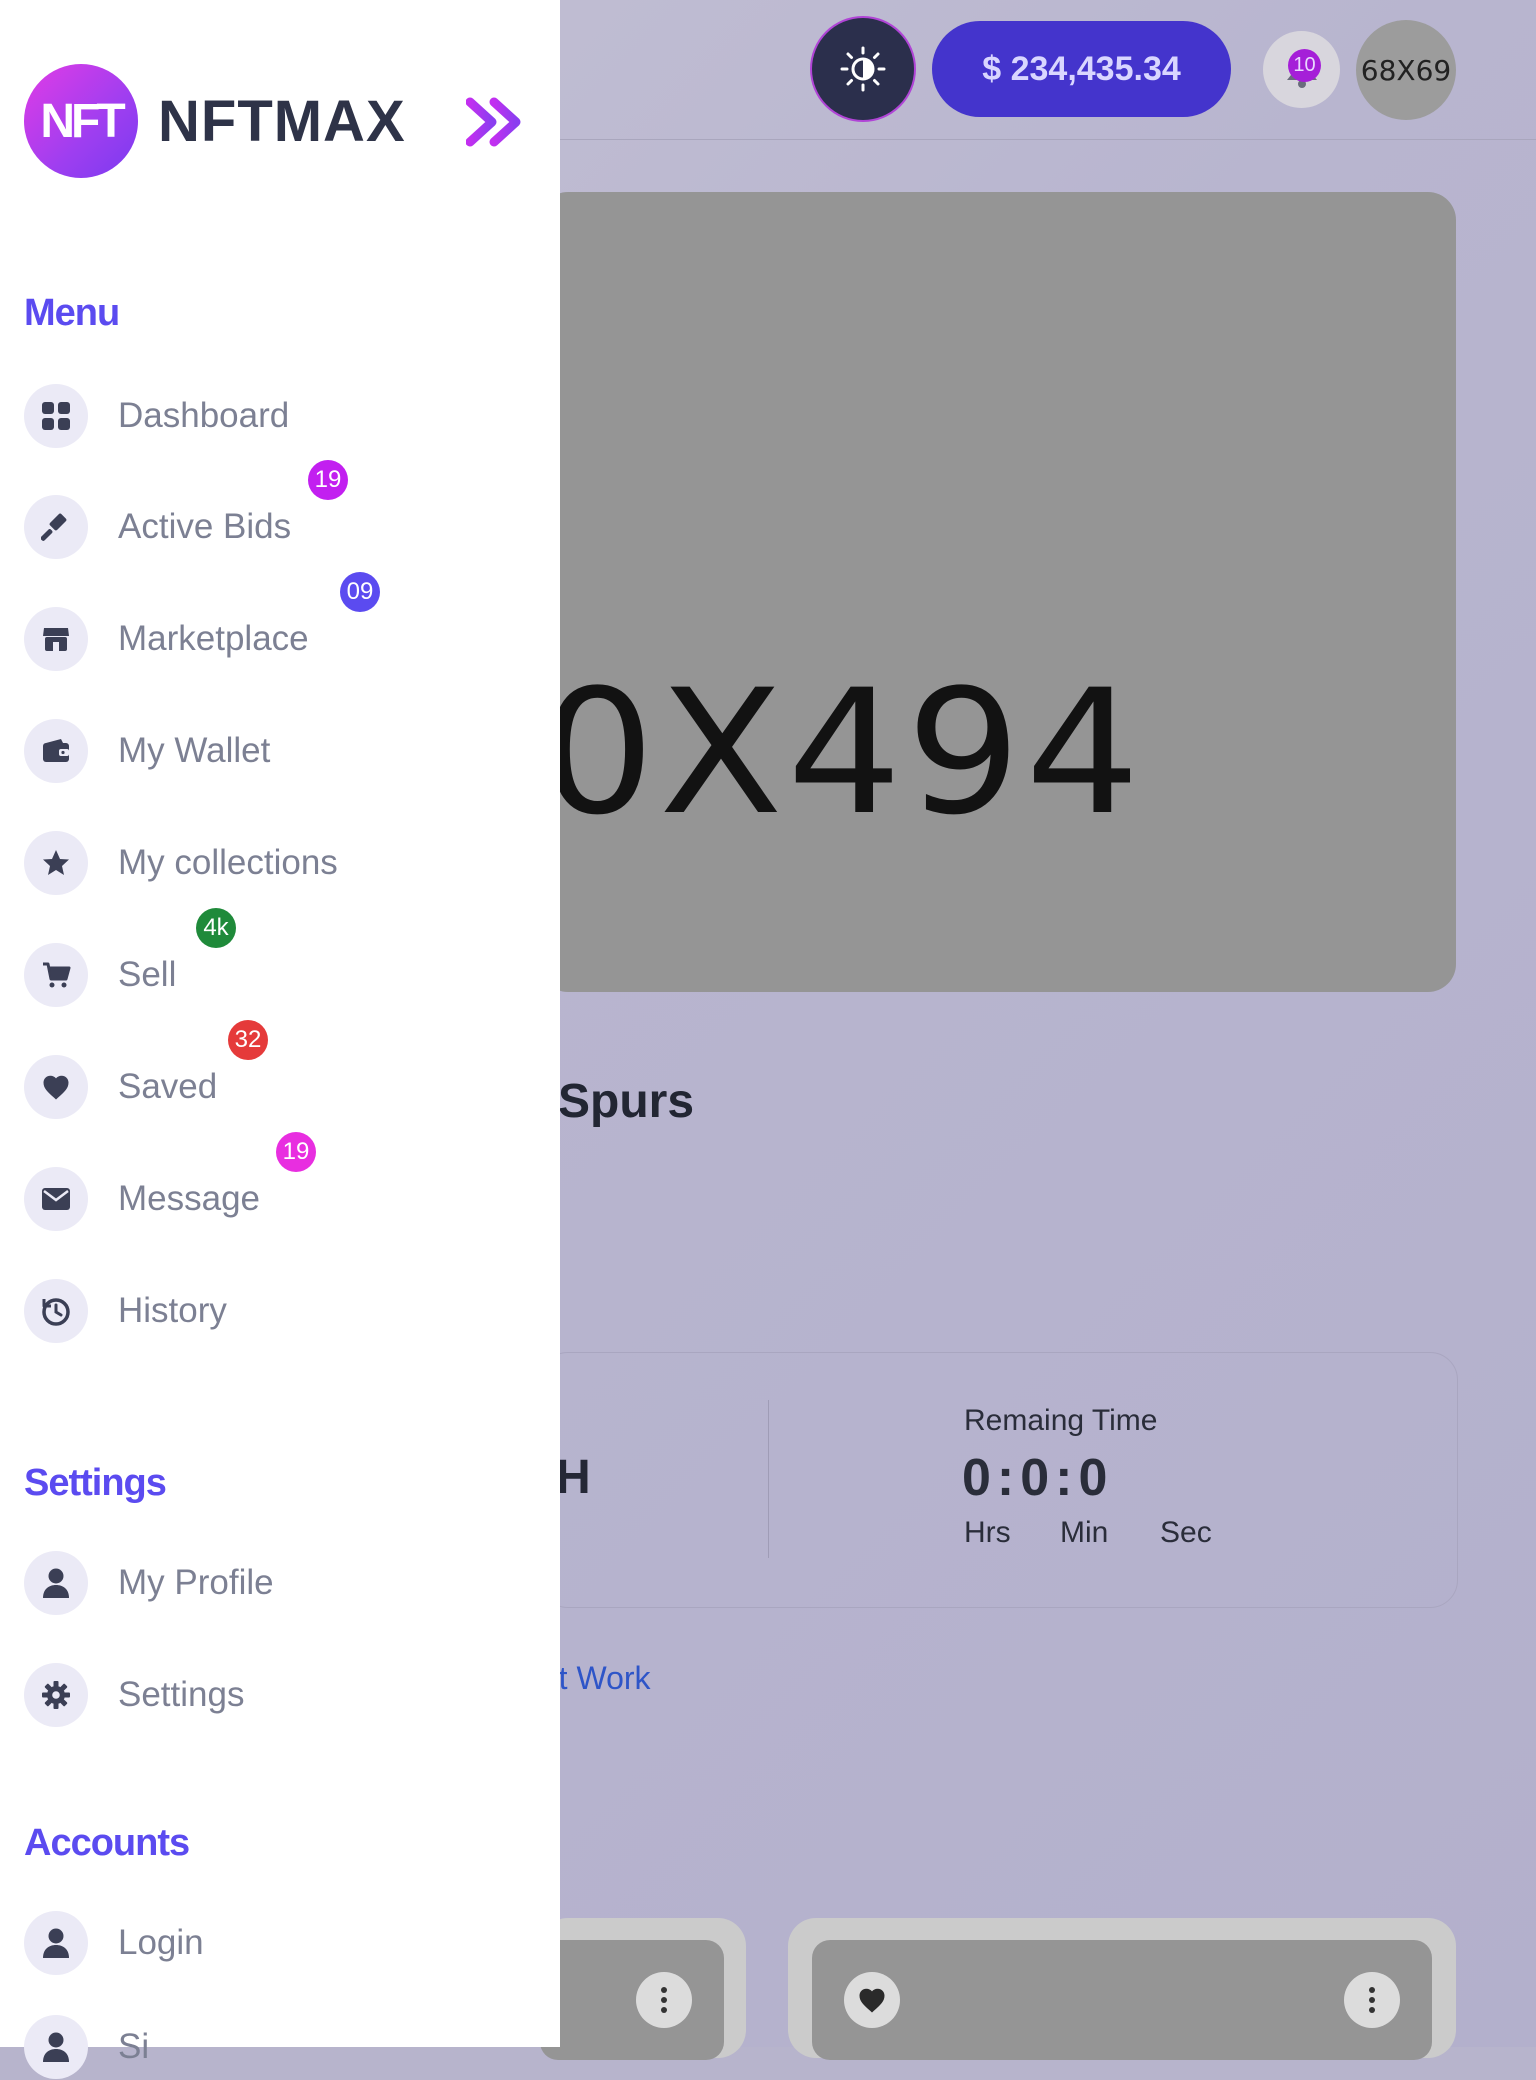 This screenshot has width=1536, height=2080. What do you see at coordinates (987, 1532) in the screenshot?
I see `hours-unit: Hrs` at bounding box center [987, 1532].